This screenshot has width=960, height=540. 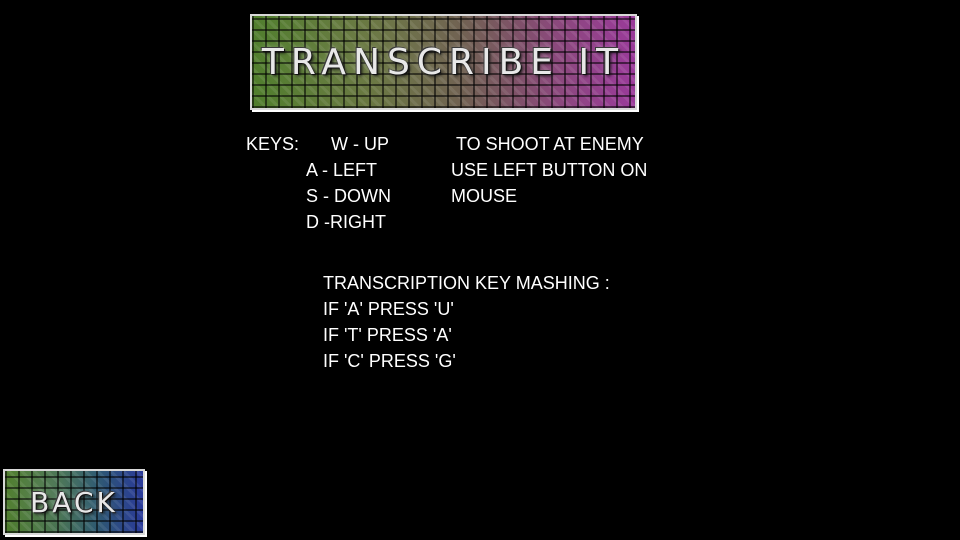 I want to click on shoot-instruction-line: MOUSE, so click(x=484, y=196).